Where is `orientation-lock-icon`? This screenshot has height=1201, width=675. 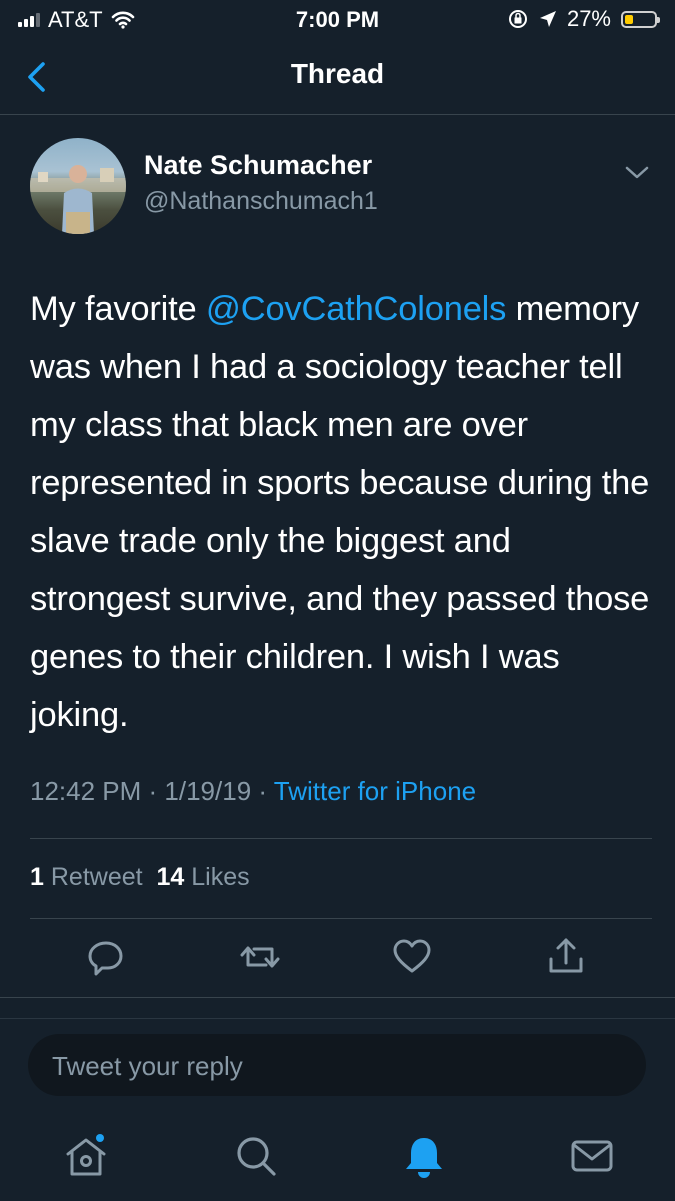 orientation-lock-icon is located at coordinates (517, 19).